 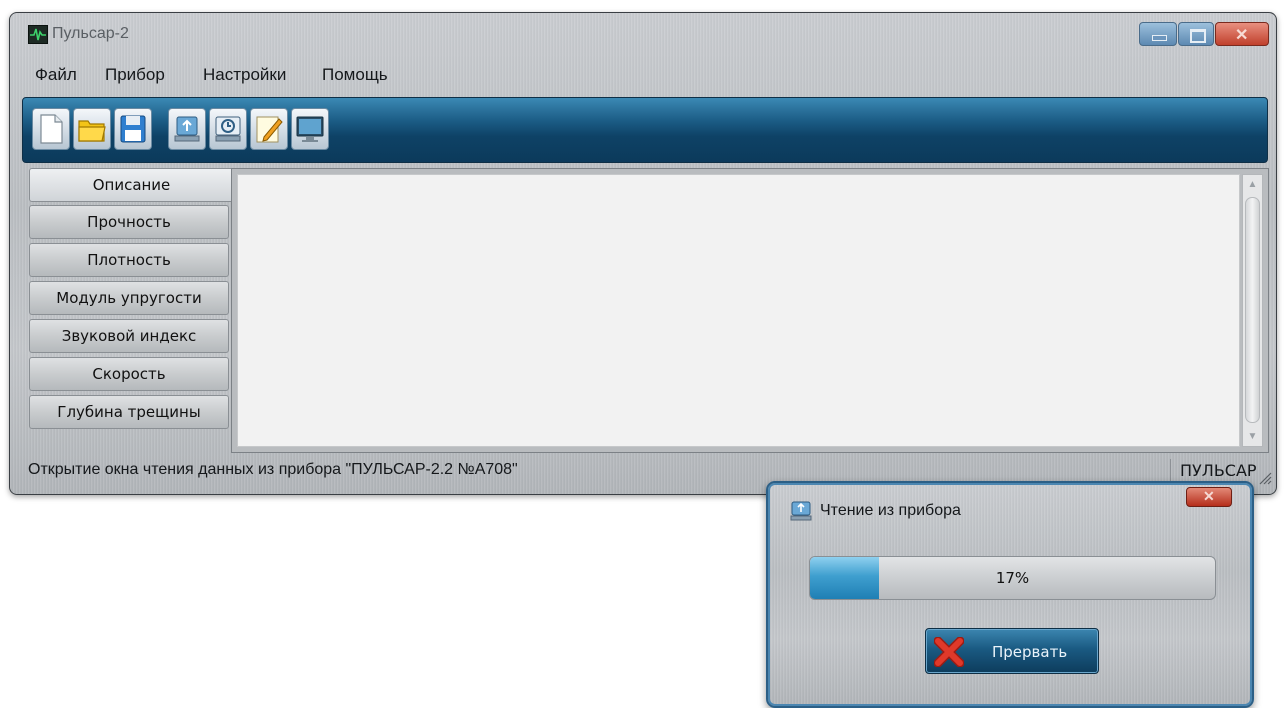 I want to click on progress-bar: 17%, so click(x=1012, y=578).